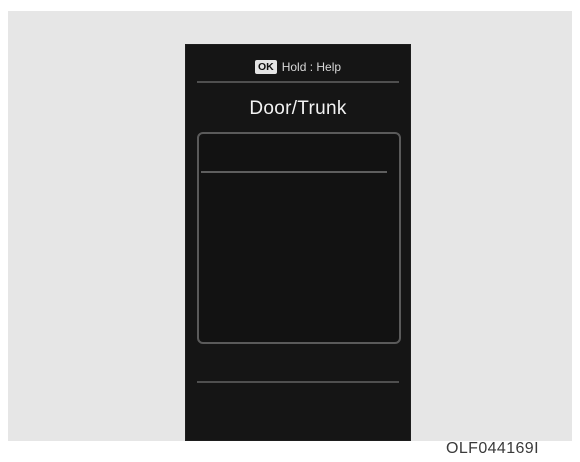  Describe the element at coordinates (298, 108) in the screenshot. I see `screen-title: Door/Trunk` at that location.